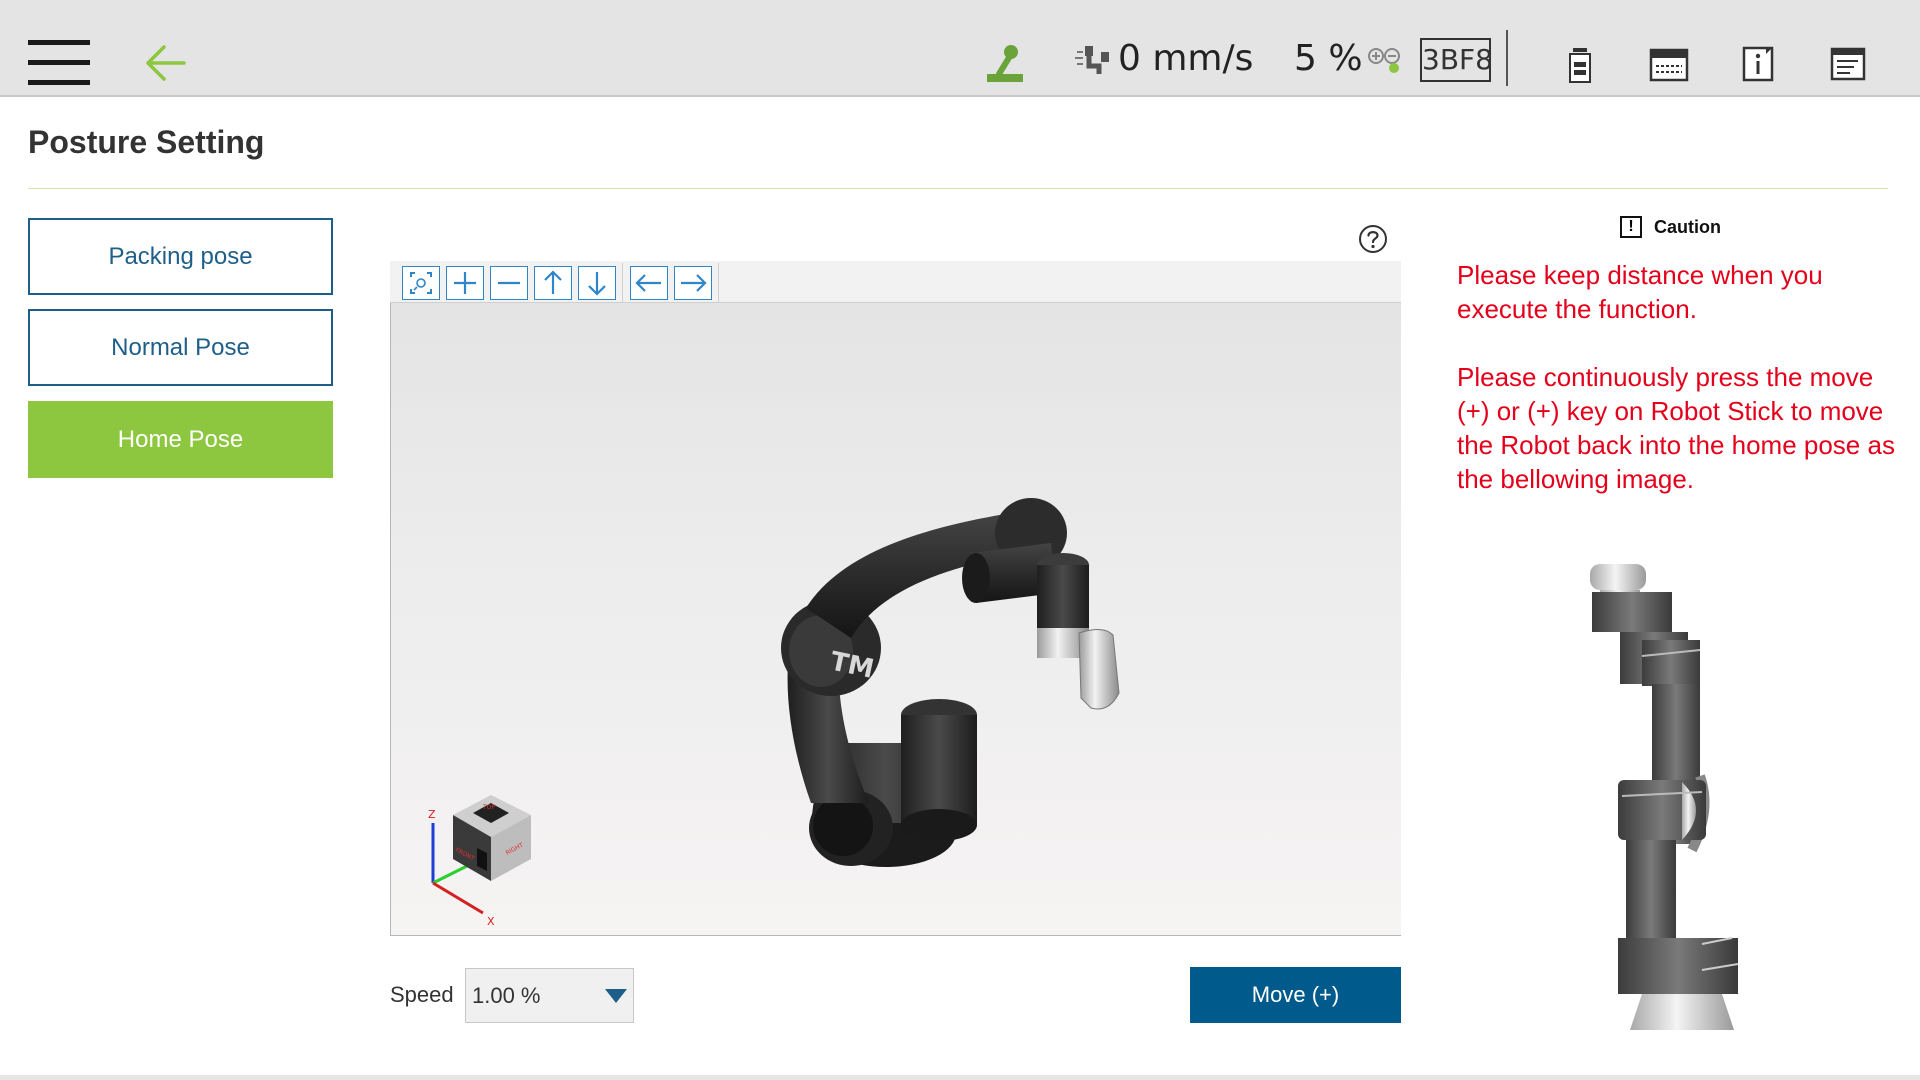 The width and height of the screenshot is (1920, 1080). I want to click on notes-icon, so click(1848, 64).